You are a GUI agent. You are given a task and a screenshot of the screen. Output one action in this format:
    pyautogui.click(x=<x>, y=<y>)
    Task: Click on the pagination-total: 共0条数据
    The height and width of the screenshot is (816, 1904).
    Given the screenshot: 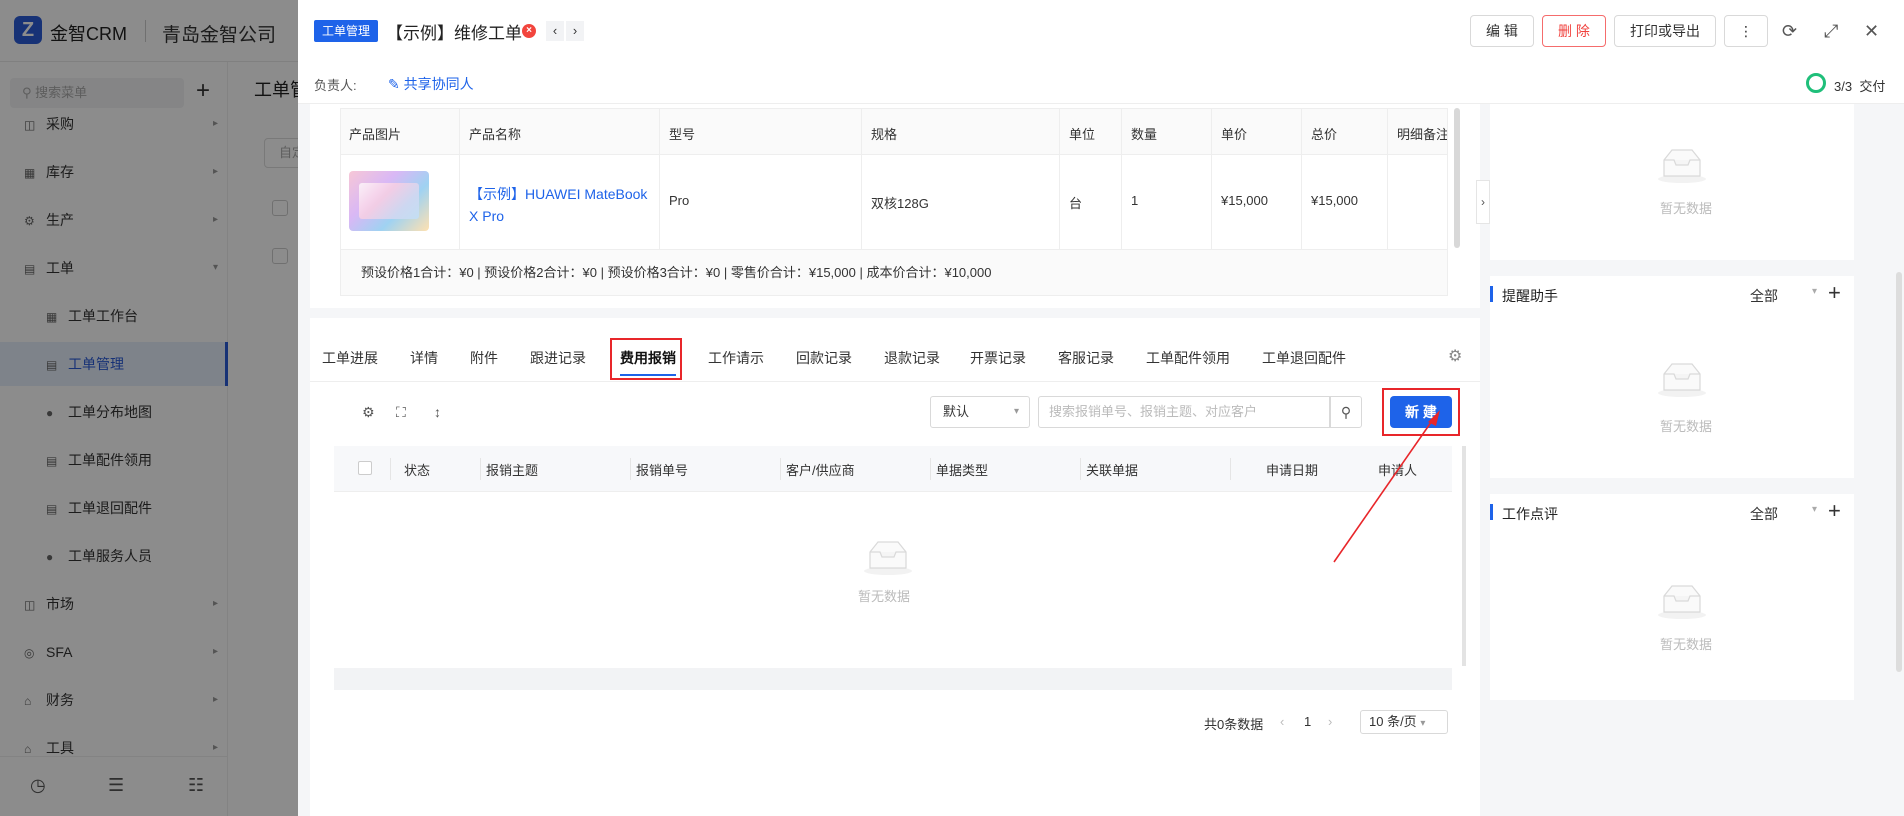 What is the action you would take?
    pyautogui.click(x=1234, y=724)
    